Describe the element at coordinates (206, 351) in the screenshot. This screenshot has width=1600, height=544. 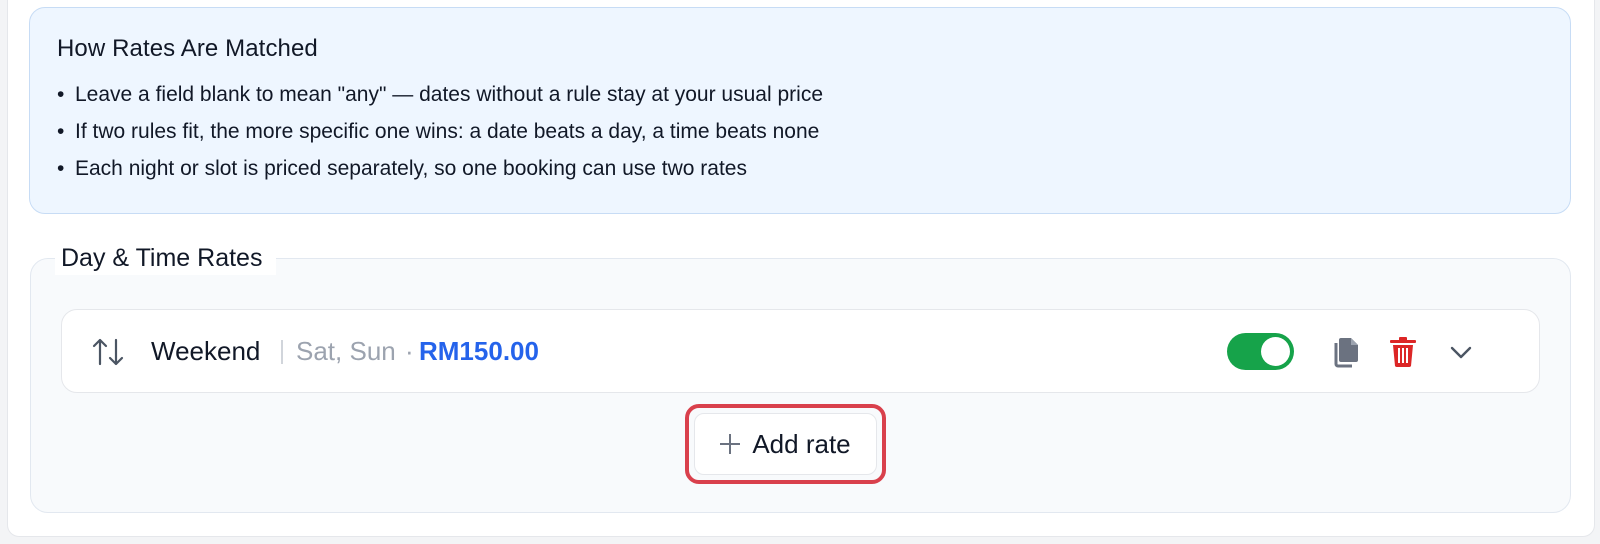
I see `rate-name: Weekend` at that location.